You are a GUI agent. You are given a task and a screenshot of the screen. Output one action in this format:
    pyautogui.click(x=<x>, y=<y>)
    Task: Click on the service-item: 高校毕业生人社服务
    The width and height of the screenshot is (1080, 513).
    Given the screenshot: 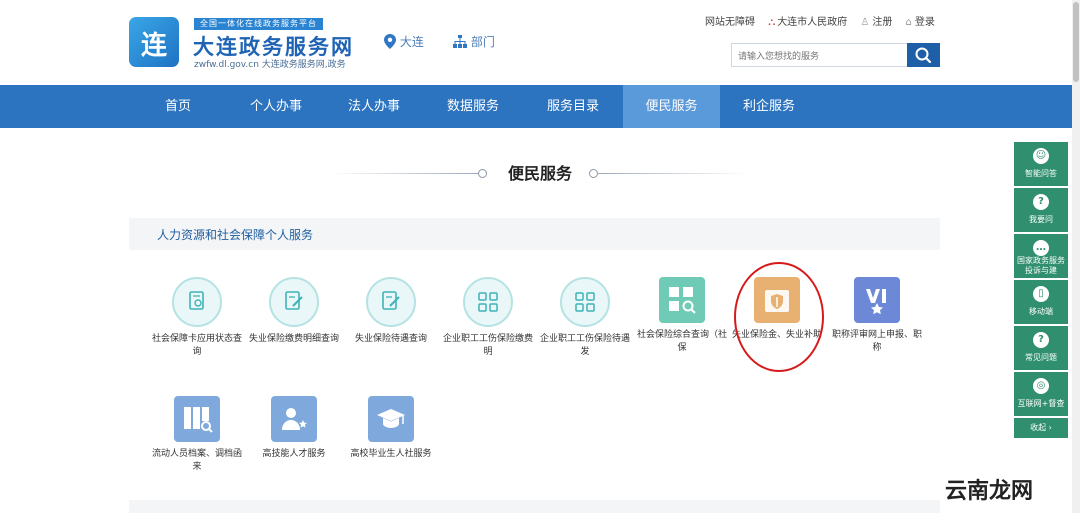 What is the action you would take?
    pyautogui.click(x=391, y=428)
    